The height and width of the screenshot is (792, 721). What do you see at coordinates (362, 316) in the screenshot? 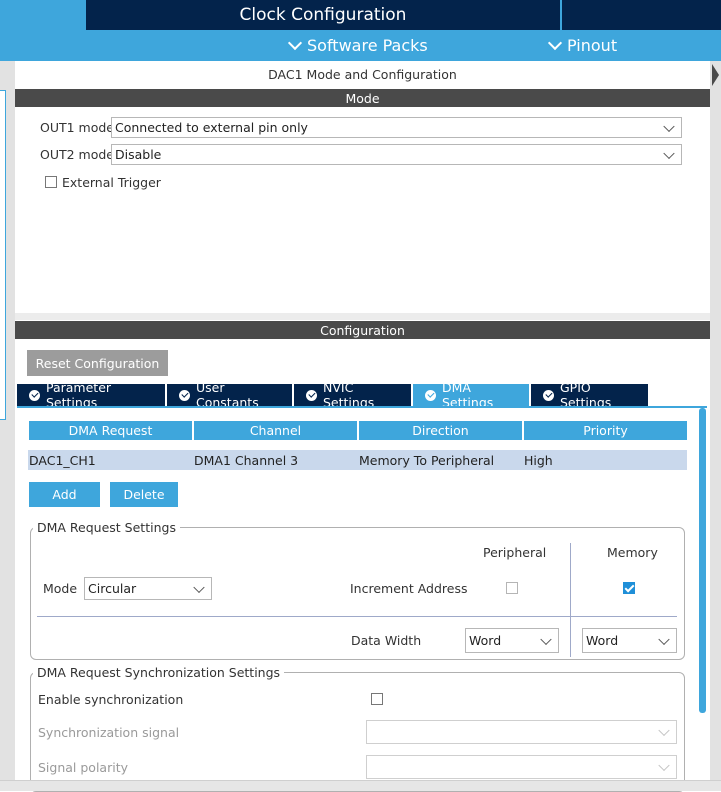
I see `section-splitter` at bounding box center [362, 316].